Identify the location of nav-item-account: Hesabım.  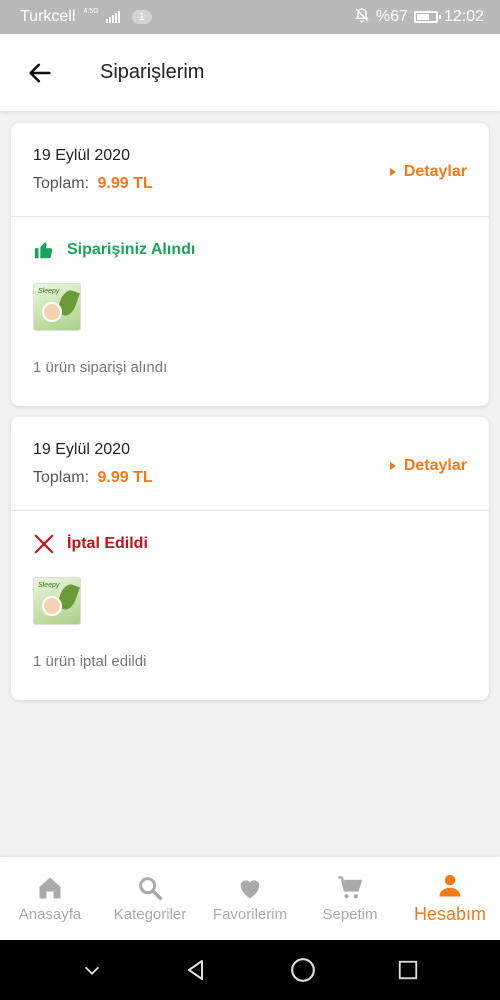
(450, 898).